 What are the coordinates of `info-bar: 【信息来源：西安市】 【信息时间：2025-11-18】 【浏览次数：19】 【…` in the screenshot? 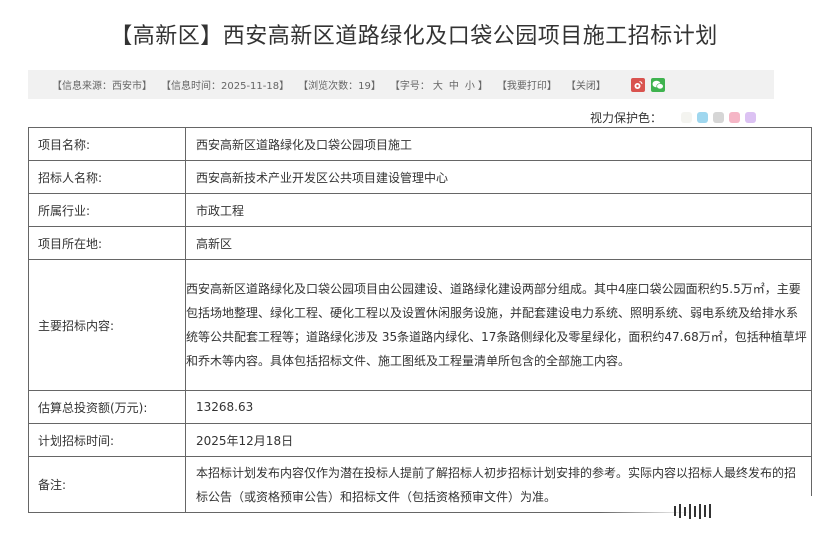 It's located at (401, 84).